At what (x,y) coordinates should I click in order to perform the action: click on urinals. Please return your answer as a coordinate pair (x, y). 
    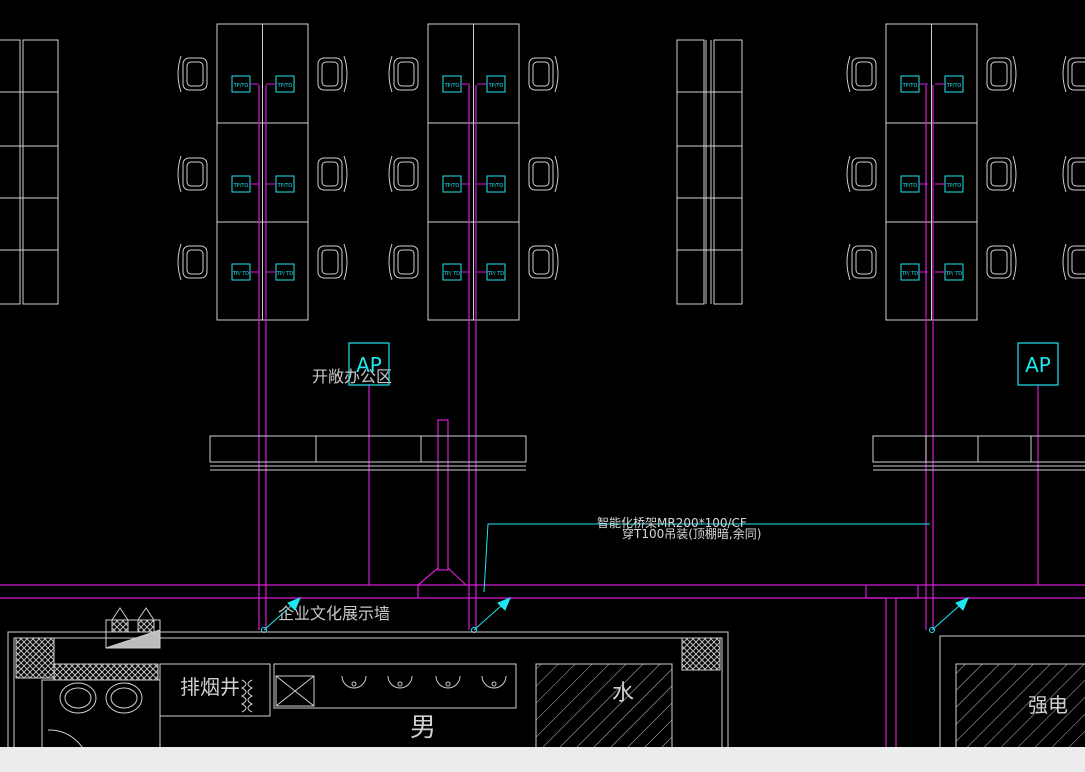
    Looking at the image, I should click on (373, 694).